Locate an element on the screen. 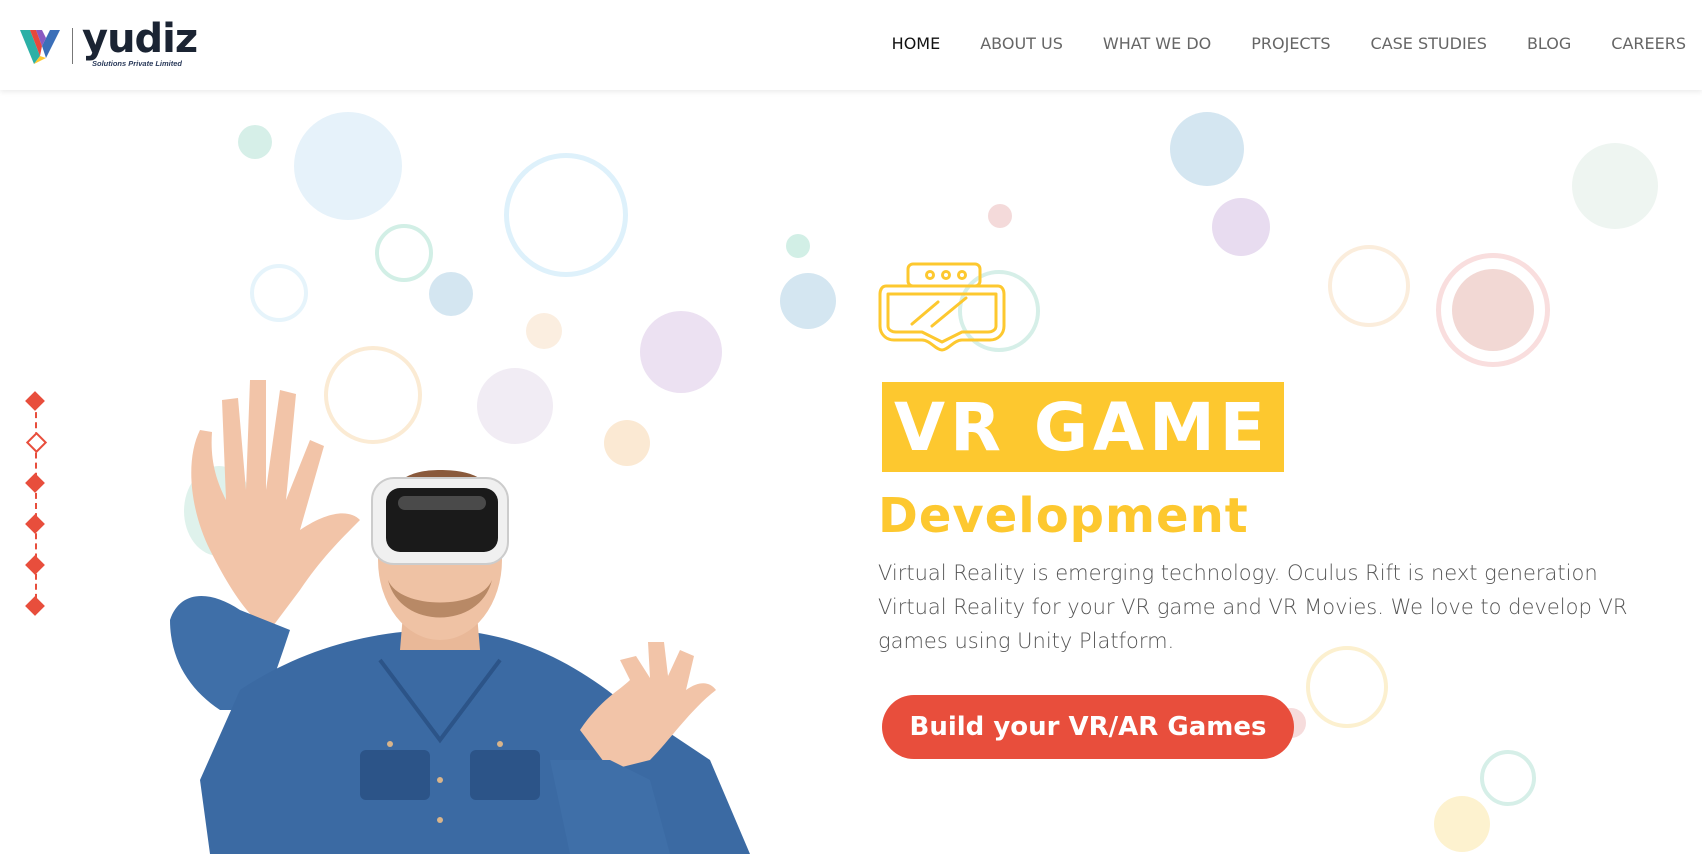 Image resolution: width=1702 pixels, height=854 pixels. nav-what-we-do: WHAT WE DO is located at coordinates (1157, 43).